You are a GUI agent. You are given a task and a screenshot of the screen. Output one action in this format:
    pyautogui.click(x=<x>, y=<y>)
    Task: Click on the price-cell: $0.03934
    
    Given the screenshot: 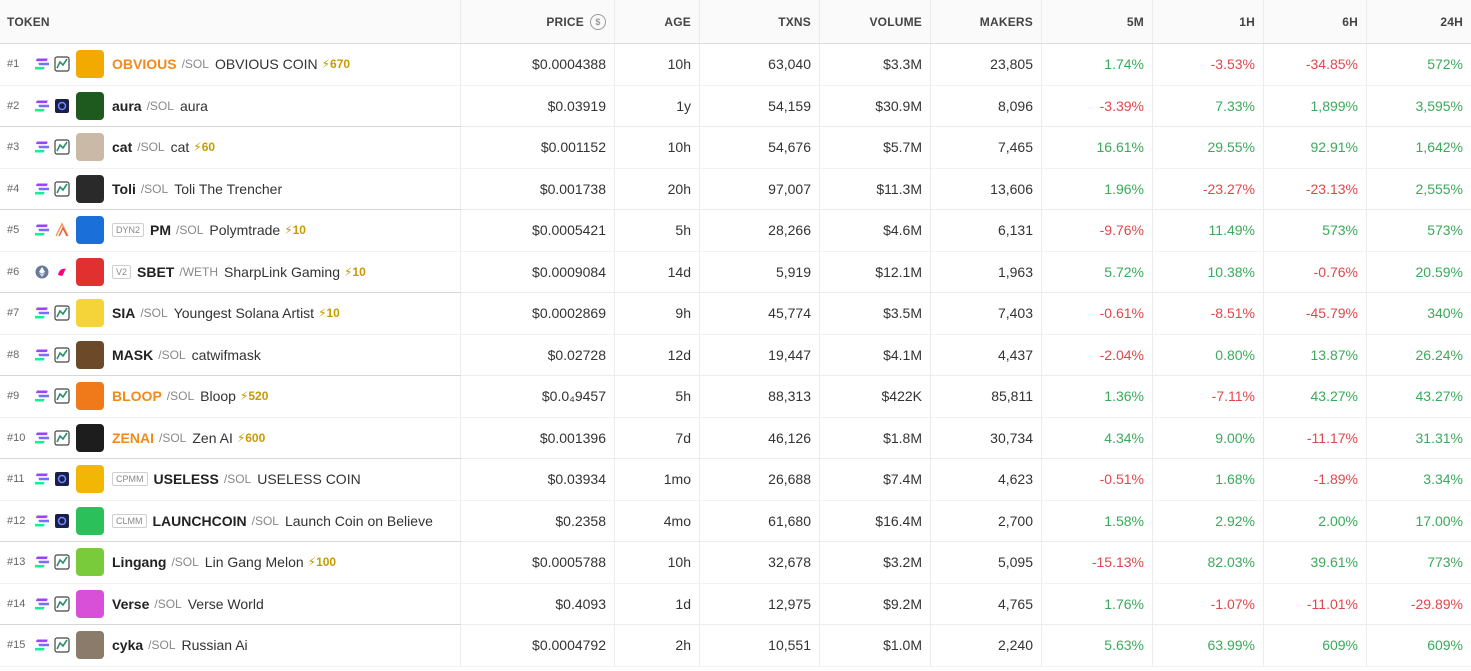 What is the action you would take?
    pyautogui.click(x=538, y=480)
    